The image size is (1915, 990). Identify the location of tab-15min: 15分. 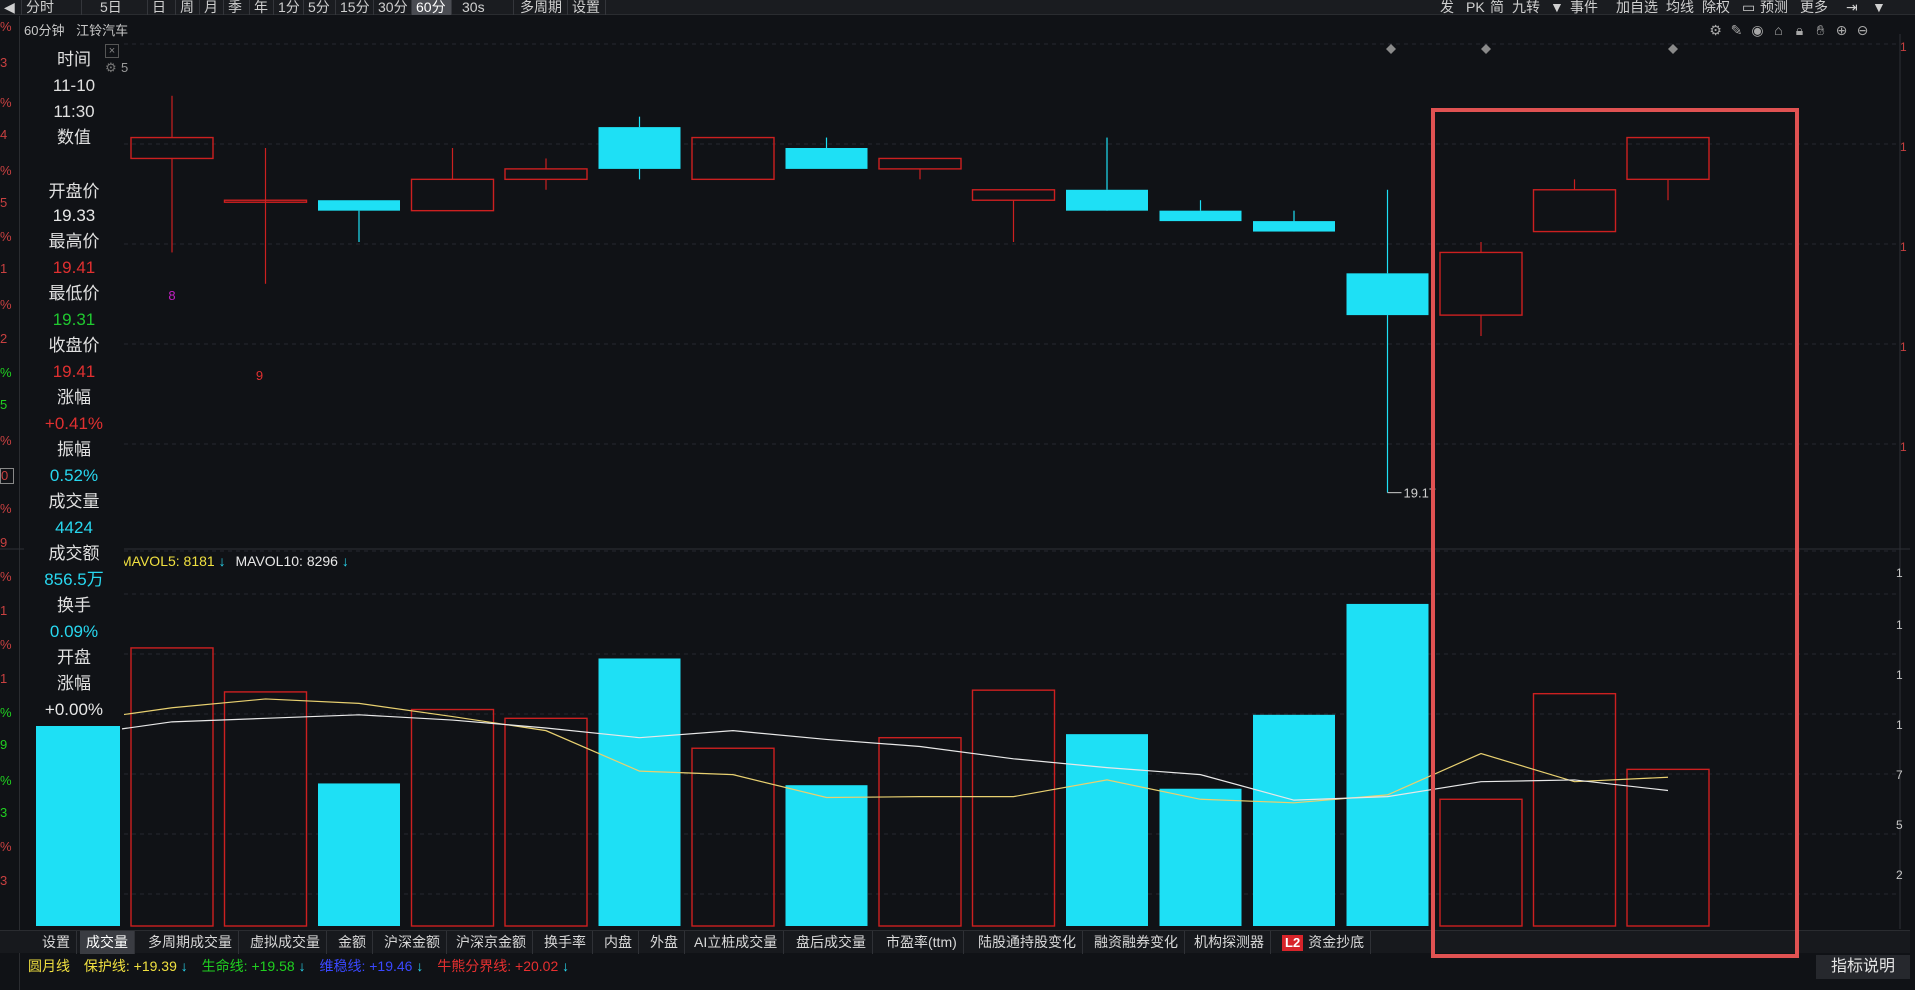
(355, 7).